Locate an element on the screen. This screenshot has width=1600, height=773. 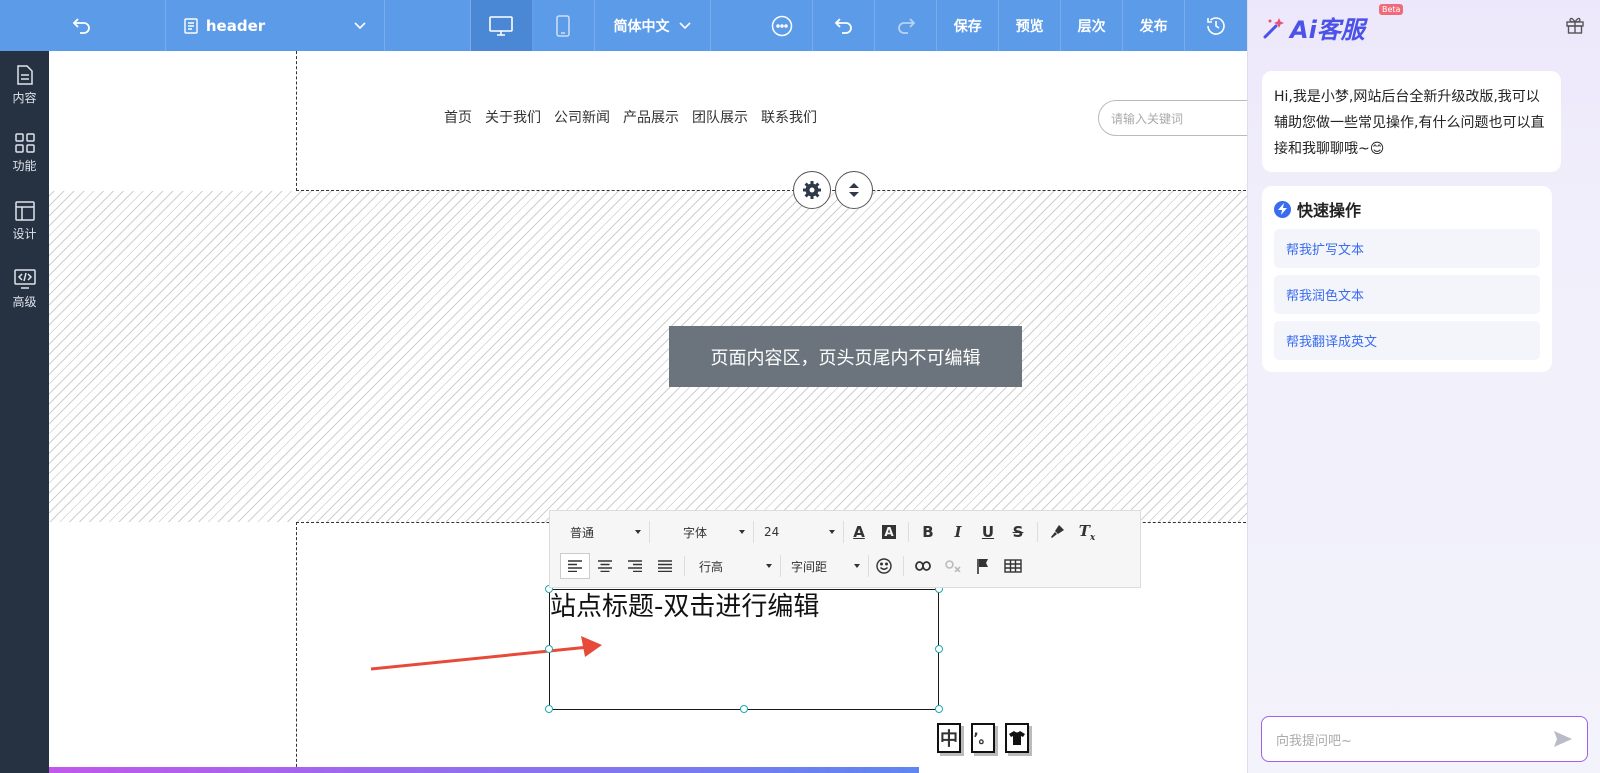
sidebar-item-label: 高级 is located at coordinates (24, 301).